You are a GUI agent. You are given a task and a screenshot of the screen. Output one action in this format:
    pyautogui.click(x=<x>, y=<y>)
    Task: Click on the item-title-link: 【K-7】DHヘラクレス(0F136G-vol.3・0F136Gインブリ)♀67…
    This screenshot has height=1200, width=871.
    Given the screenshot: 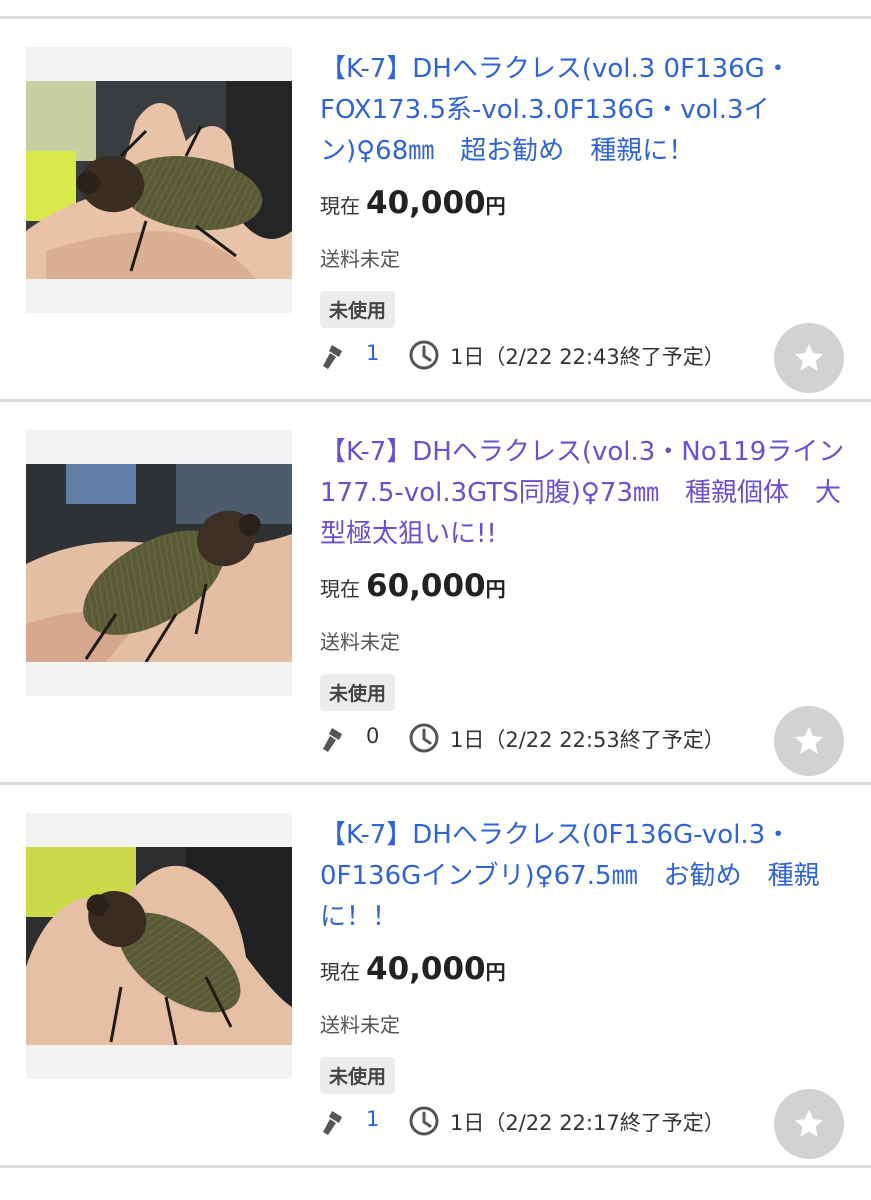 What is the action you would take?
    pyautogui.click(x=582, y=876)
    